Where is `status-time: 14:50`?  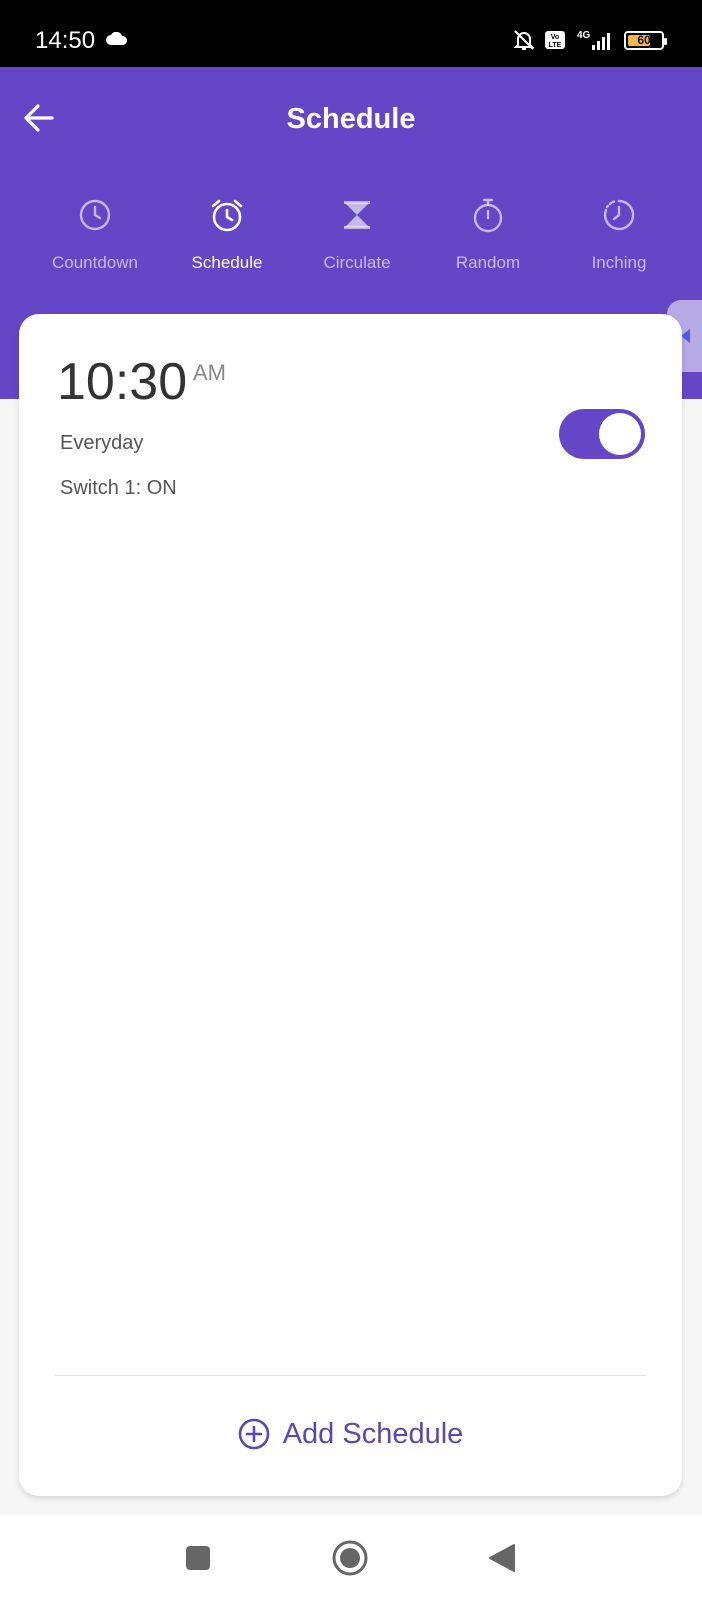 status-time: 14:50 is located at coordinates (65, 40).